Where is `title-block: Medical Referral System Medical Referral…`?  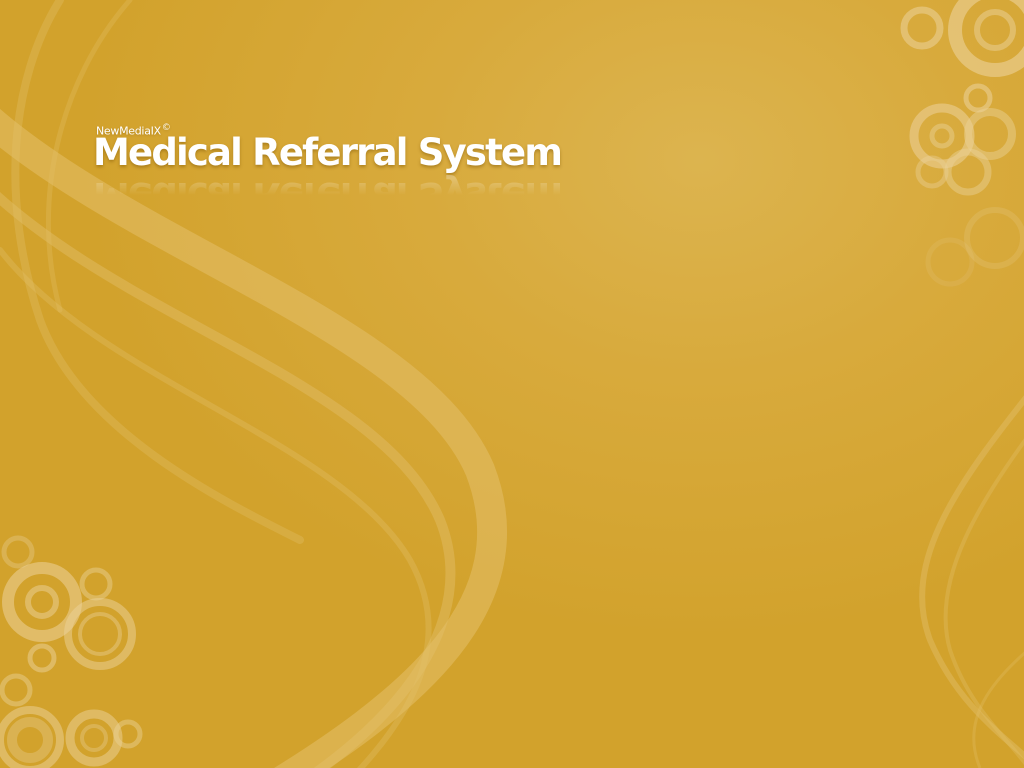
title-block: Medical Referral System Medical Referral… is located at coordinates (328, 173).